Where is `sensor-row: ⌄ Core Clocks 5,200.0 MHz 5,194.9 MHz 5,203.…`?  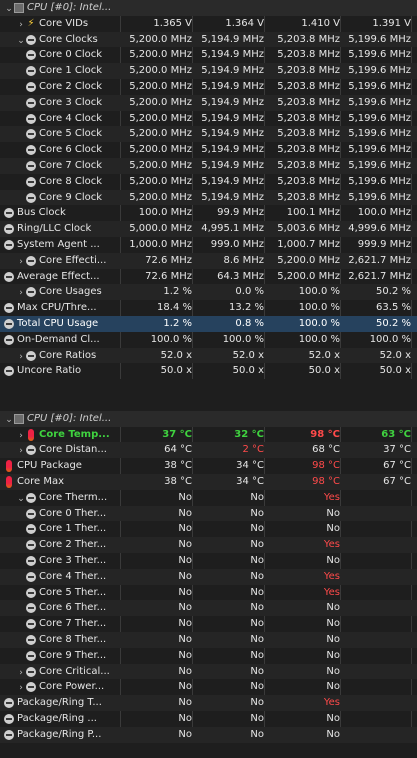 sensor-row: ⌄ Core Clocks 5,200.0 MHz 5,194.9 MHz 5,203.… is located at coordinates (208, 39).